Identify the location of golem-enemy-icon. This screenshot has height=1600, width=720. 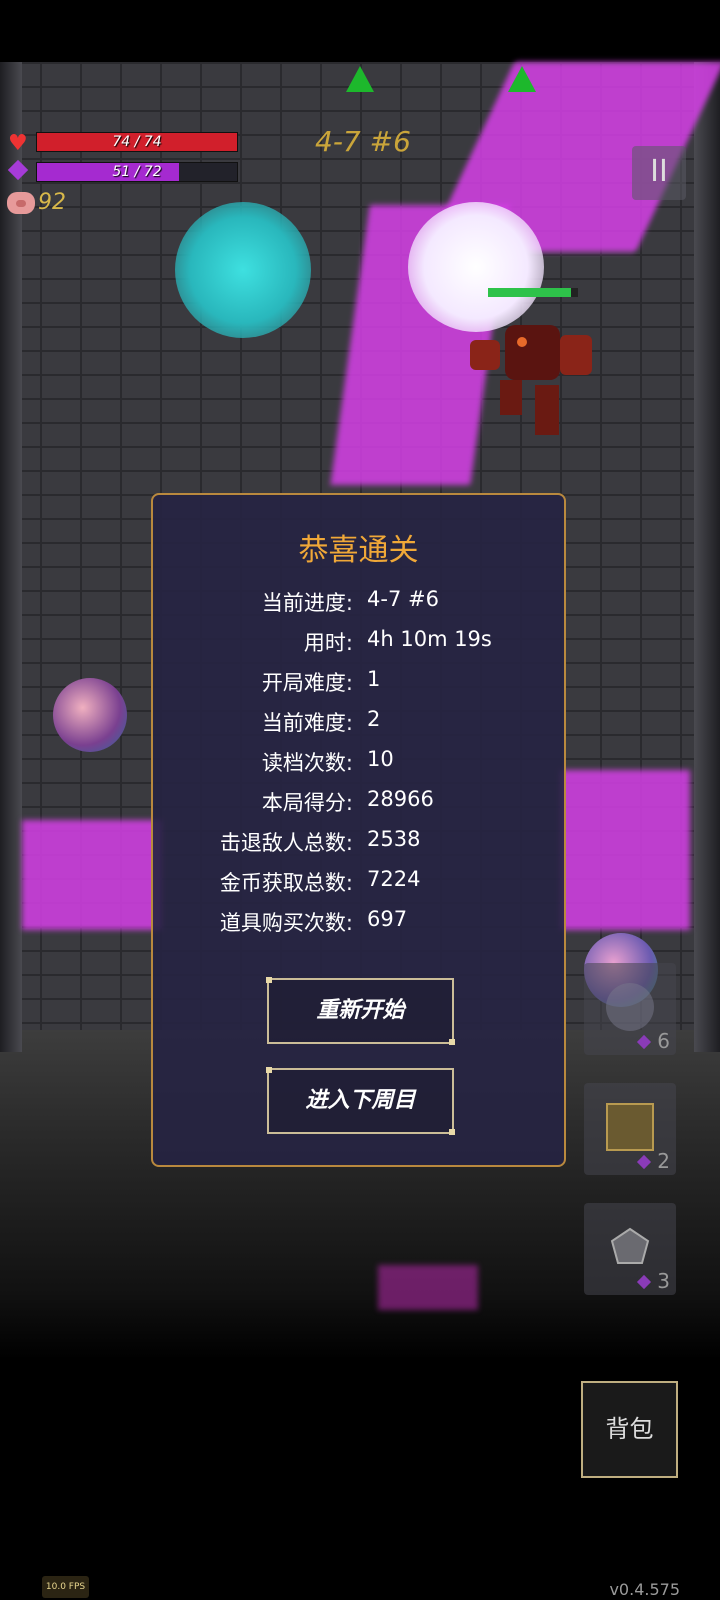
(531, 380).